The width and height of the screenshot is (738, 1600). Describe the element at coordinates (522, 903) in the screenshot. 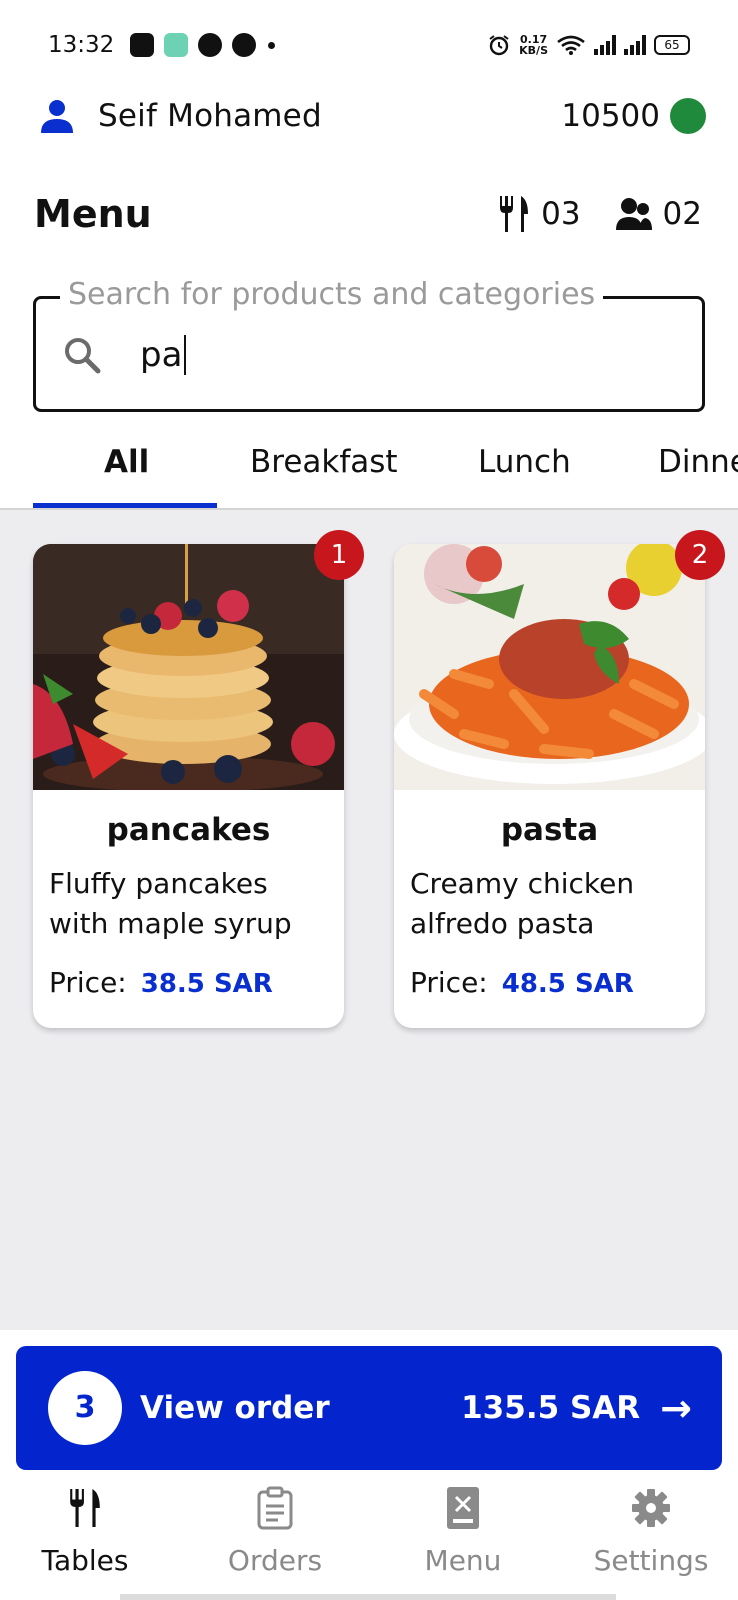

I see `product-description: Creamy chicken alfredo pasta` at that location.